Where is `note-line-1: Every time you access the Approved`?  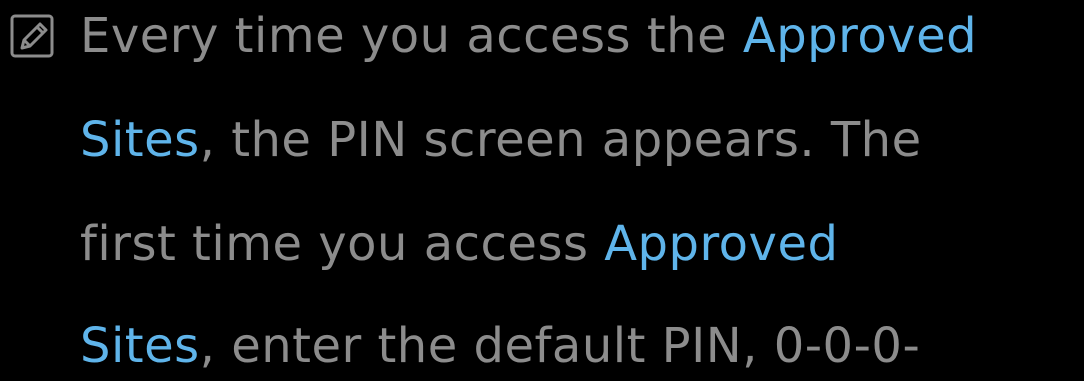 note-line-1: Every time you access the Approved is located at coordinates (528, 36).